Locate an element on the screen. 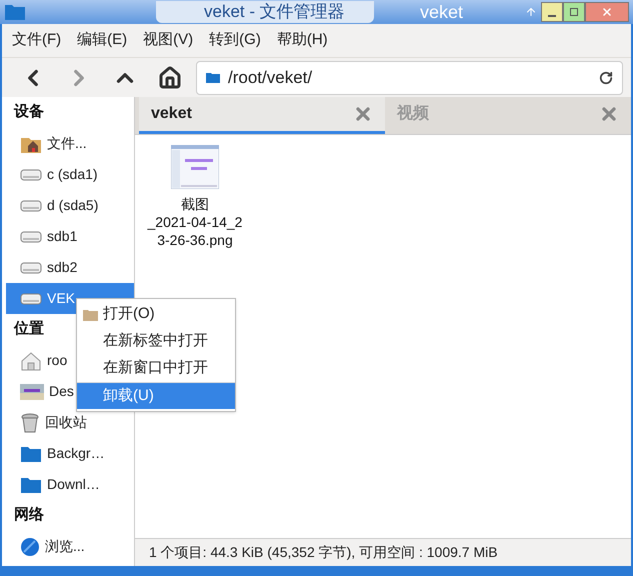  sidebar-item: sdb2 is located at coordinates (70, 267).